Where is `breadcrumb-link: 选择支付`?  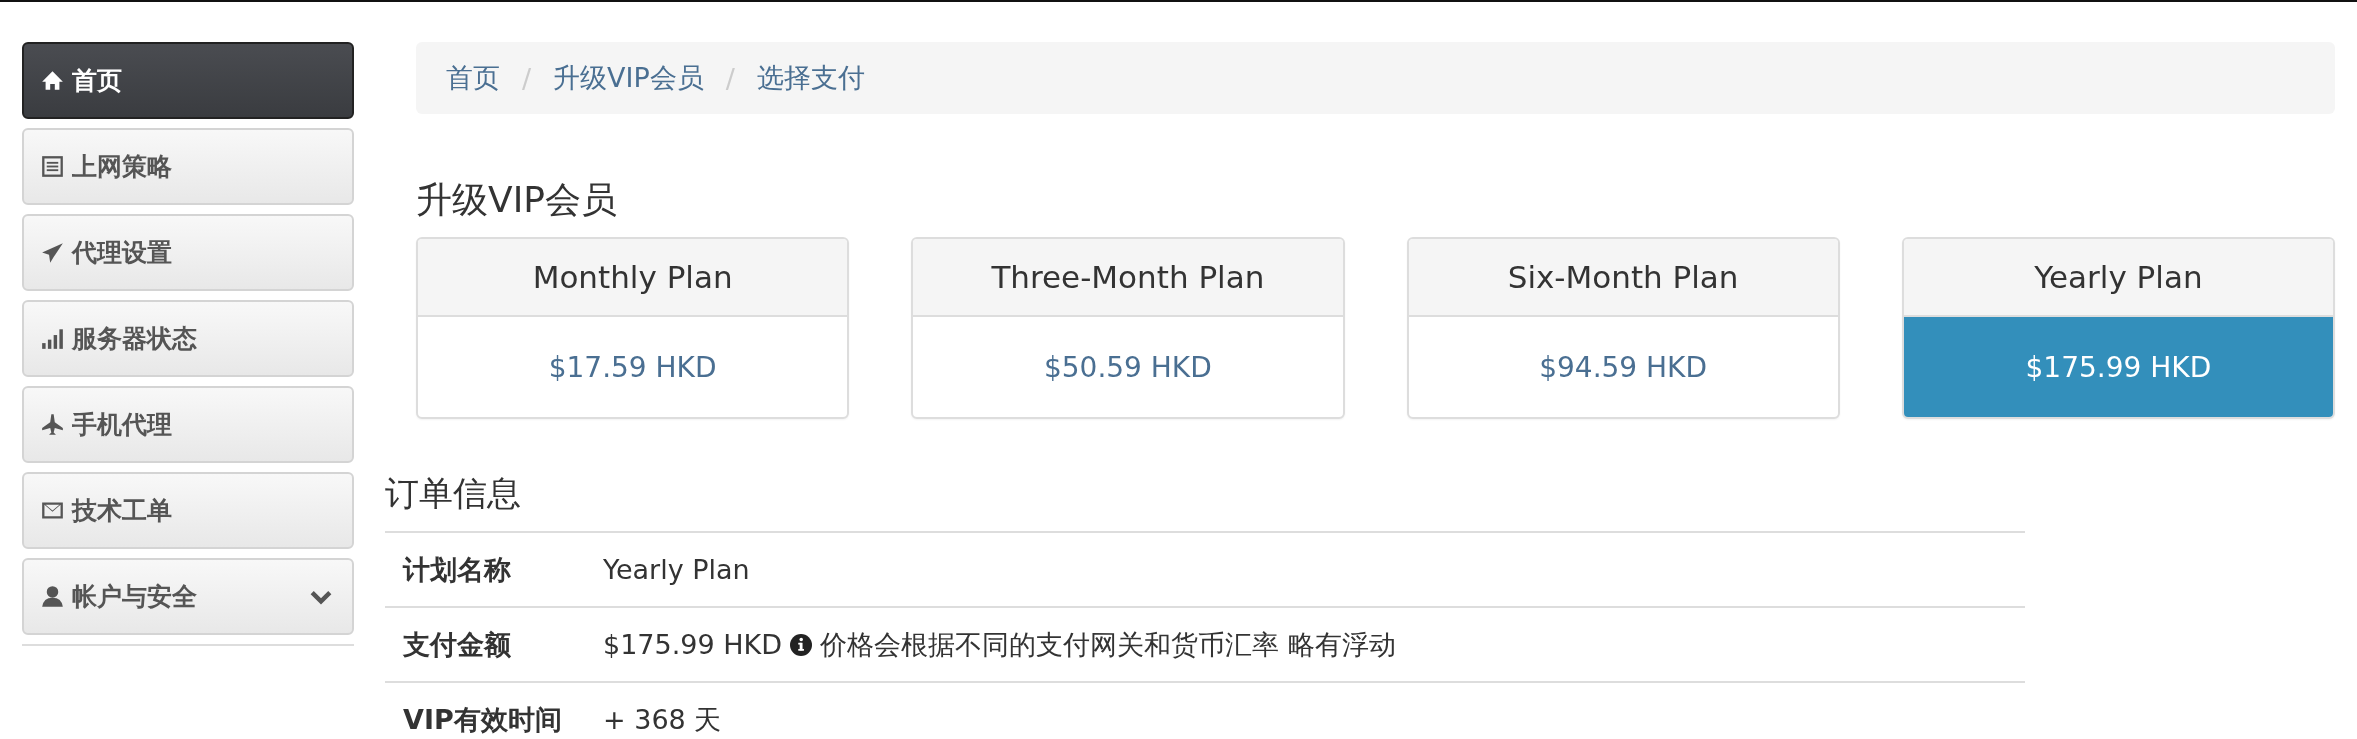
breadcrumb-link: 选择支付 is located at coordinates (810, 78).